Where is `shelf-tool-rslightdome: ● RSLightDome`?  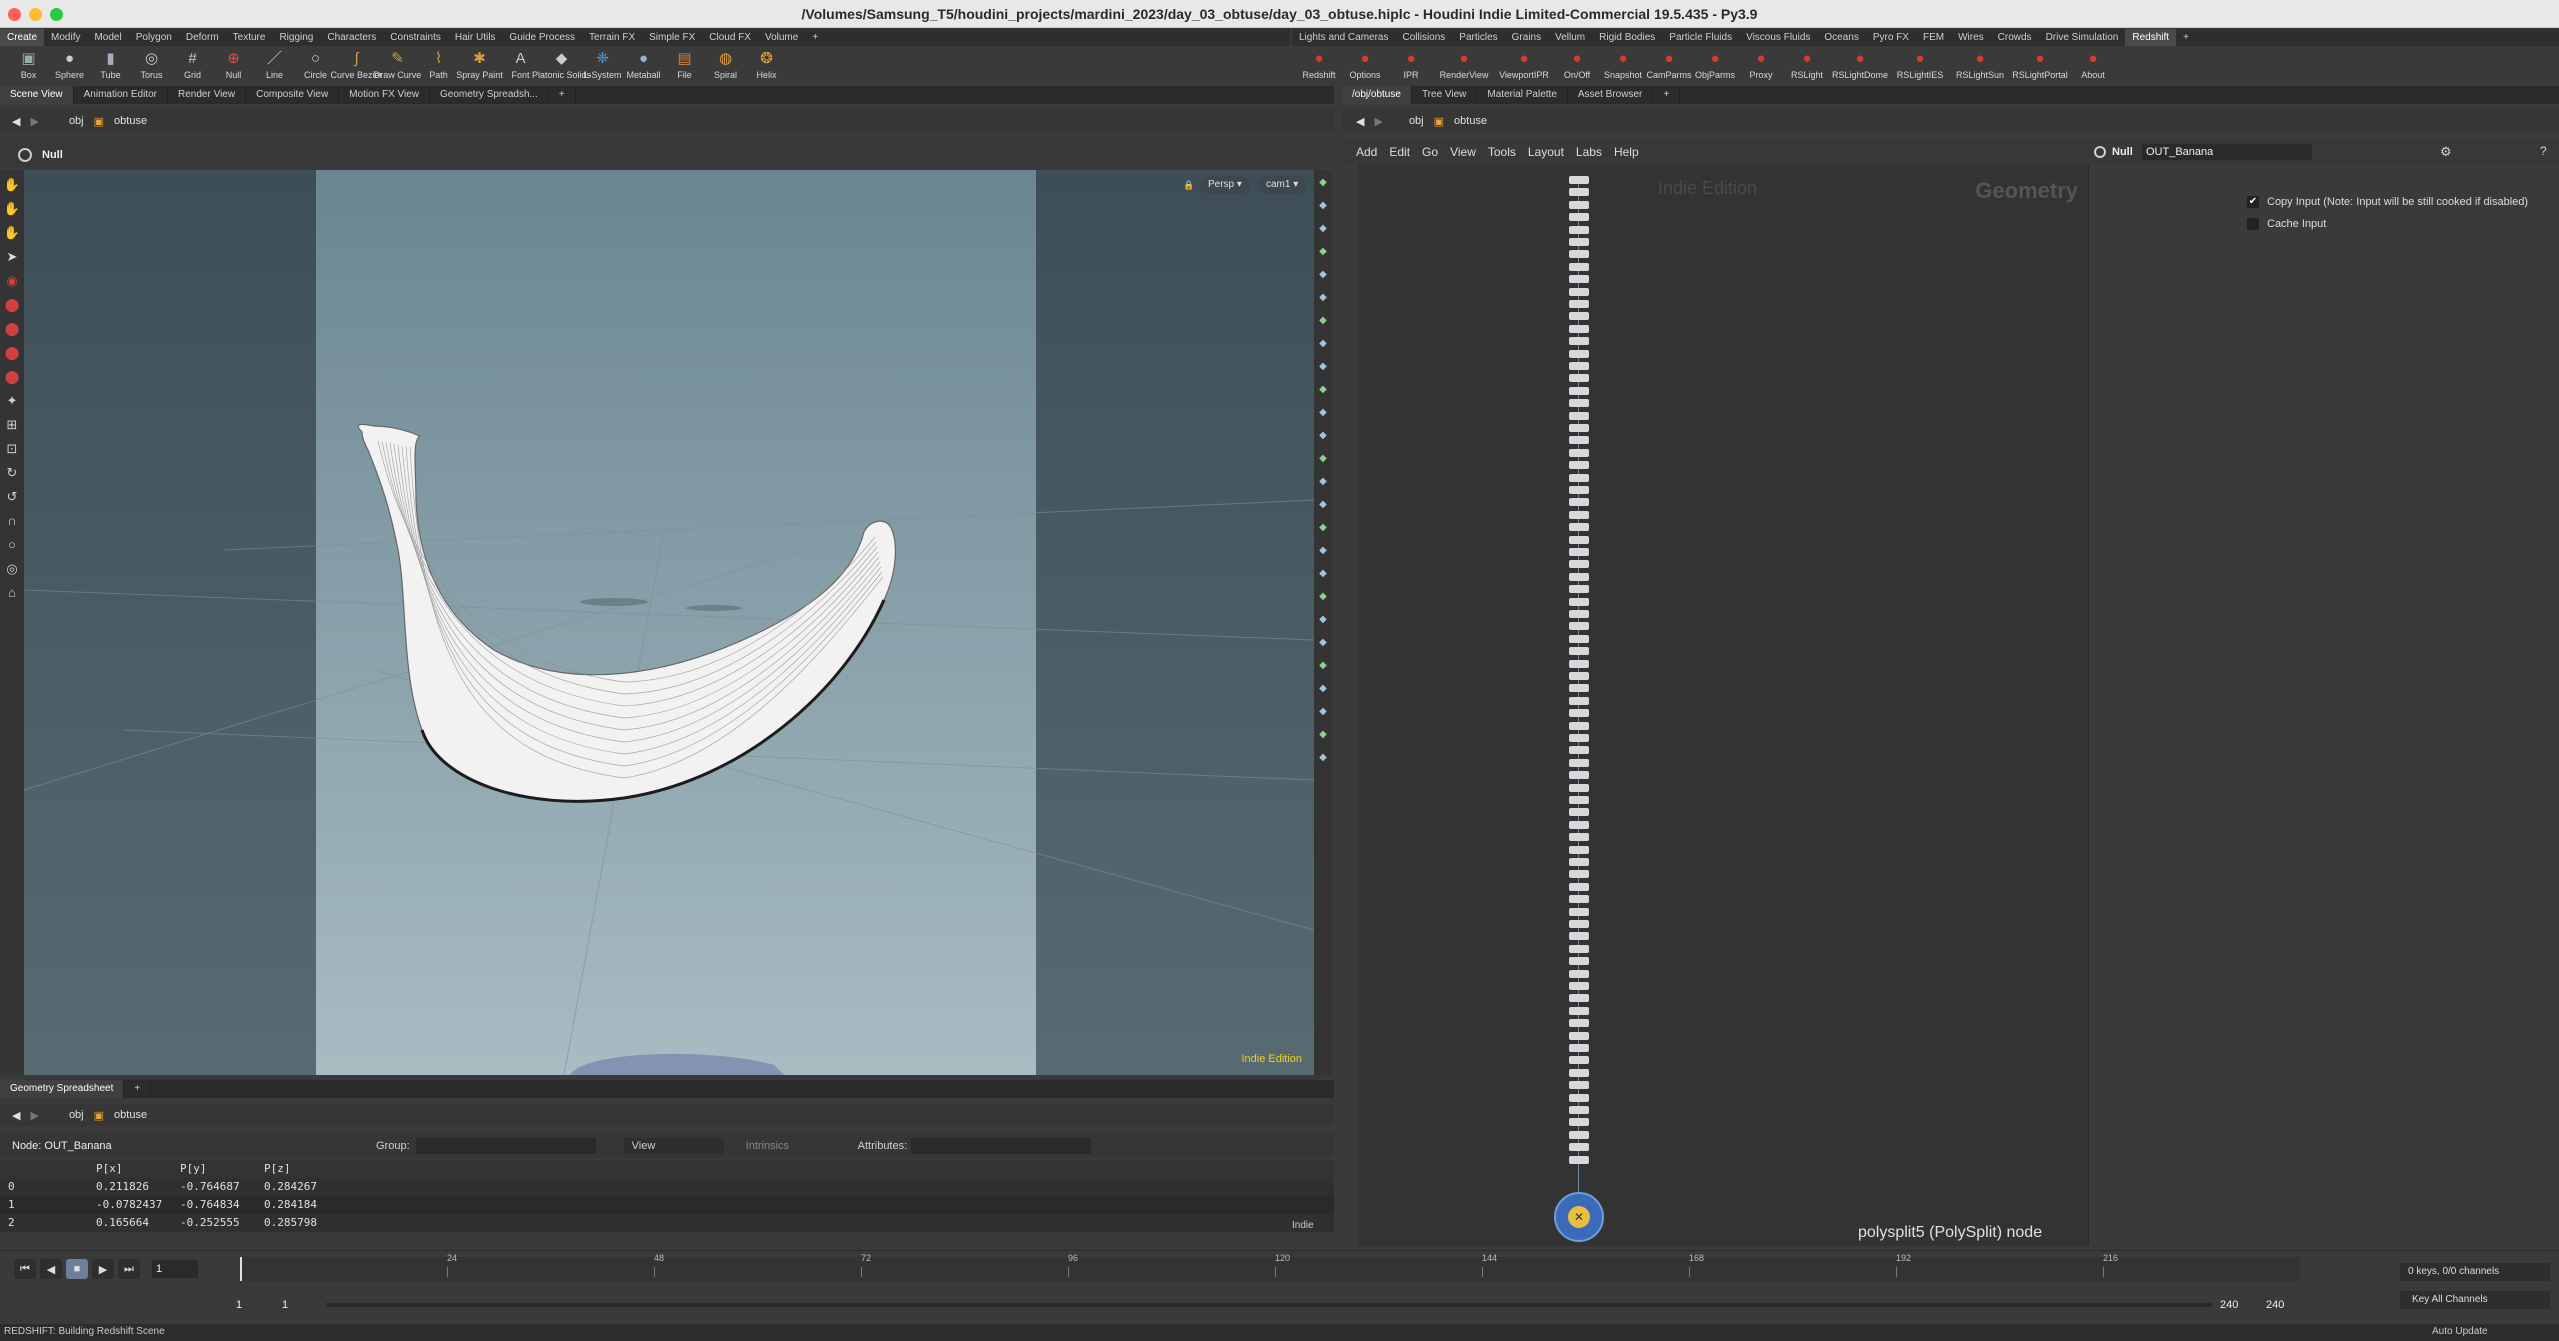
shelf-tool-rslightdome: ● RSLightDome is located at coordinates (1860, 66).